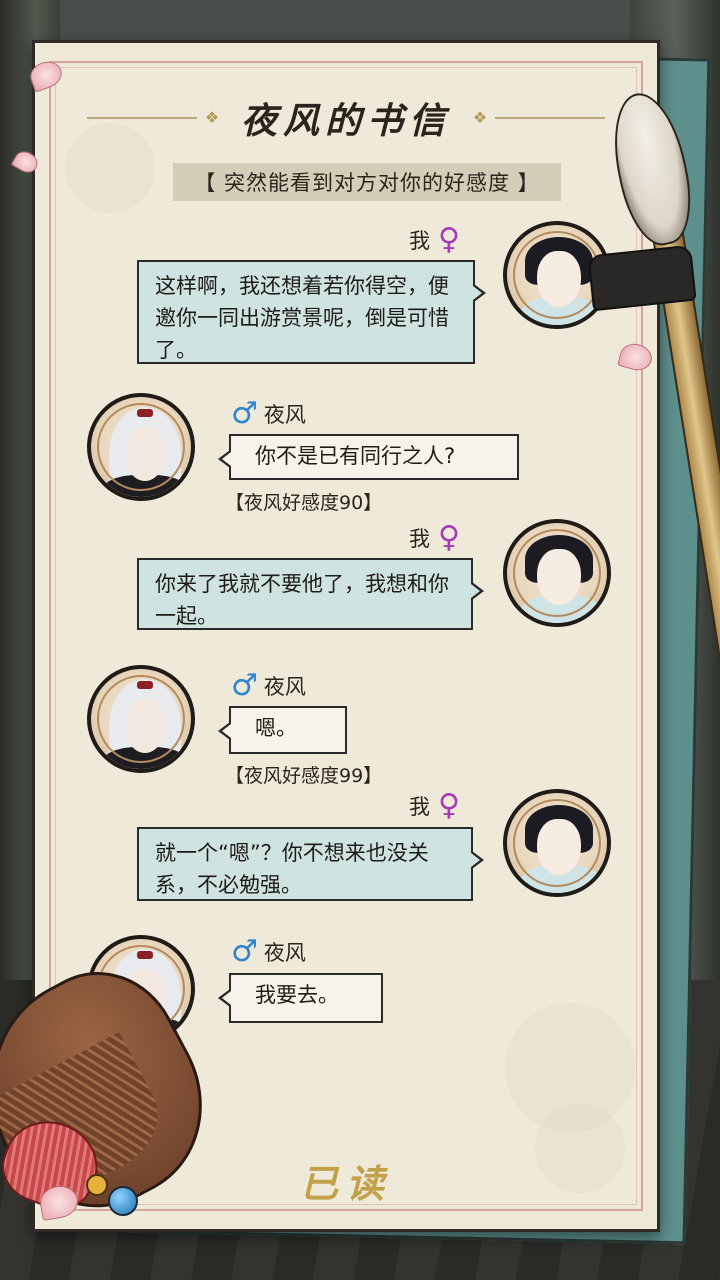 This screenshot has width=720, height=1280. Describe the element at coordinates (345, 121) in the screenshot. I see `letter-title: 夜风的书信` at that location.